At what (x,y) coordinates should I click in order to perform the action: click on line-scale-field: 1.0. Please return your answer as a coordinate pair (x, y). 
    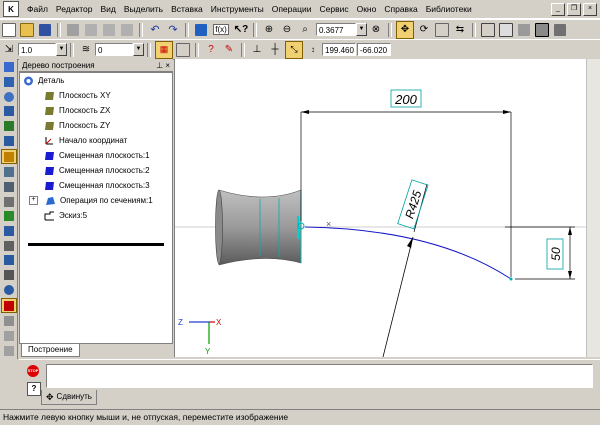
    Looking at the image, I should click on (37, 49).